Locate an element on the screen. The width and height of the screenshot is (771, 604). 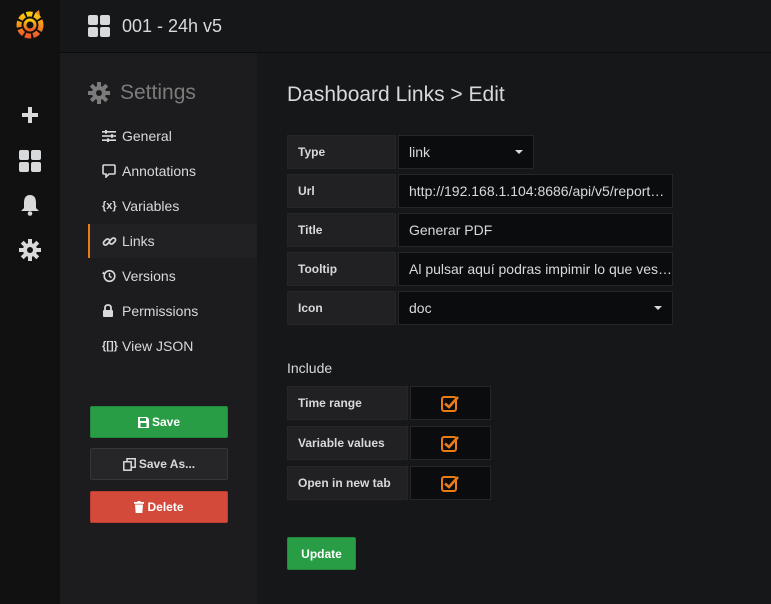
title-row: Title Generar PDF is located at coordinates (480, 230).